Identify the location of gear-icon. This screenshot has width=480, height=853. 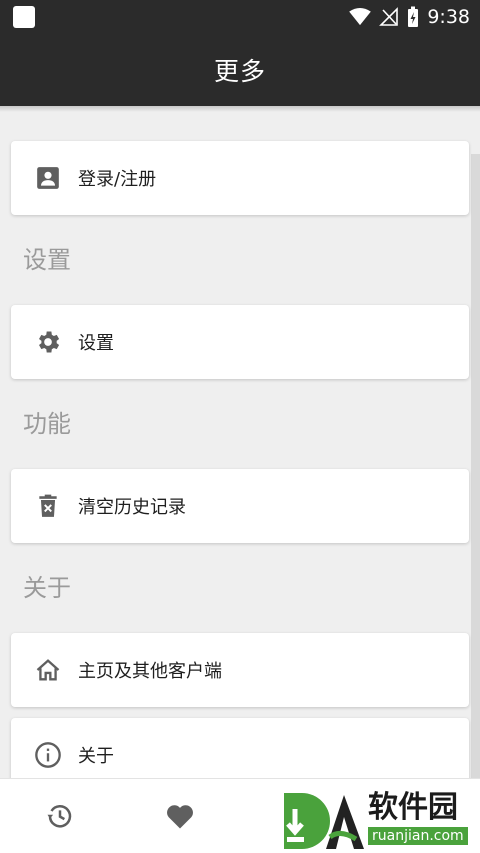
(48, 342).